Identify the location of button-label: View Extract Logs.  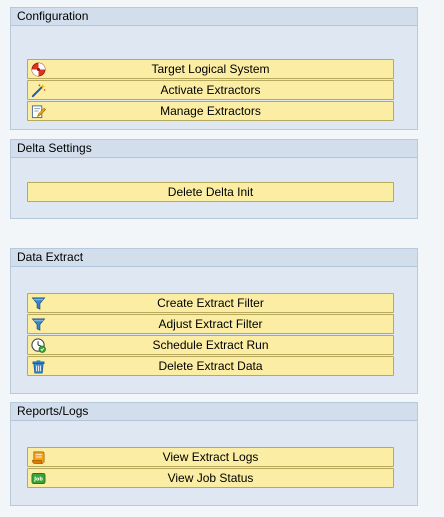
(210, 457).